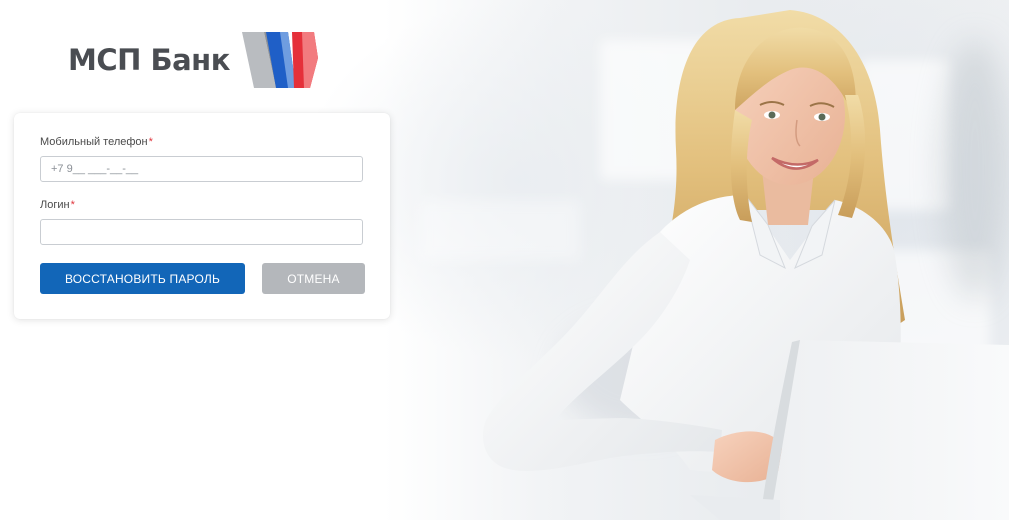  What do you see at coordinates (313, 278) in the screenshot?
I see `cancel-button: ОТМЕНА` at bounding box center [313, 278].